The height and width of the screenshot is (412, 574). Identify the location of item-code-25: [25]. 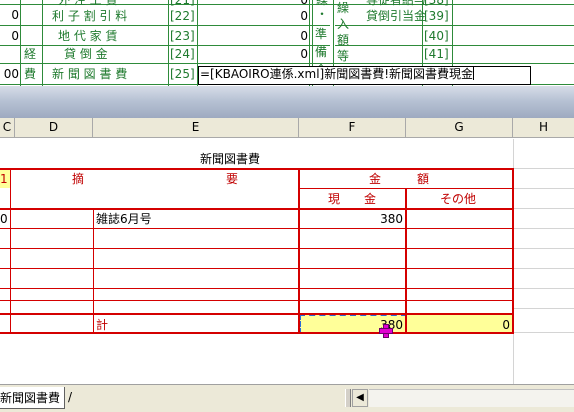
(182, 74).